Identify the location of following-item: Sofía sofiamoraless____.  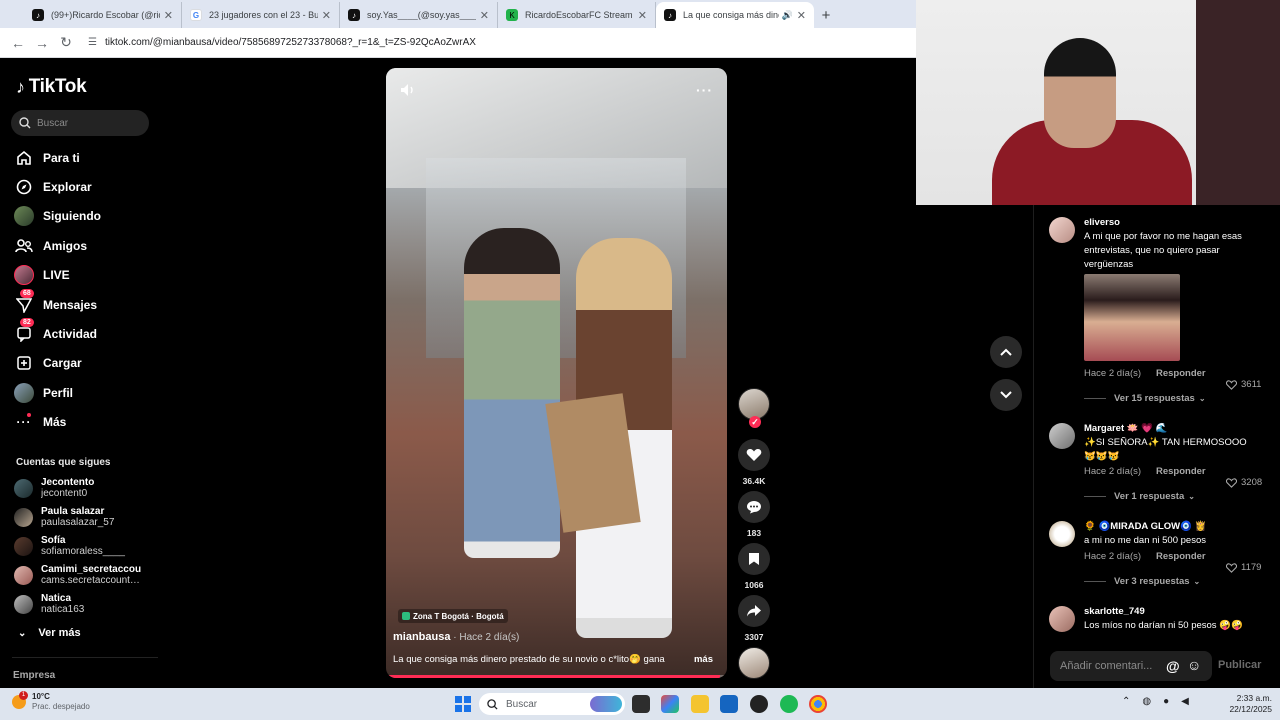
(77, 546).